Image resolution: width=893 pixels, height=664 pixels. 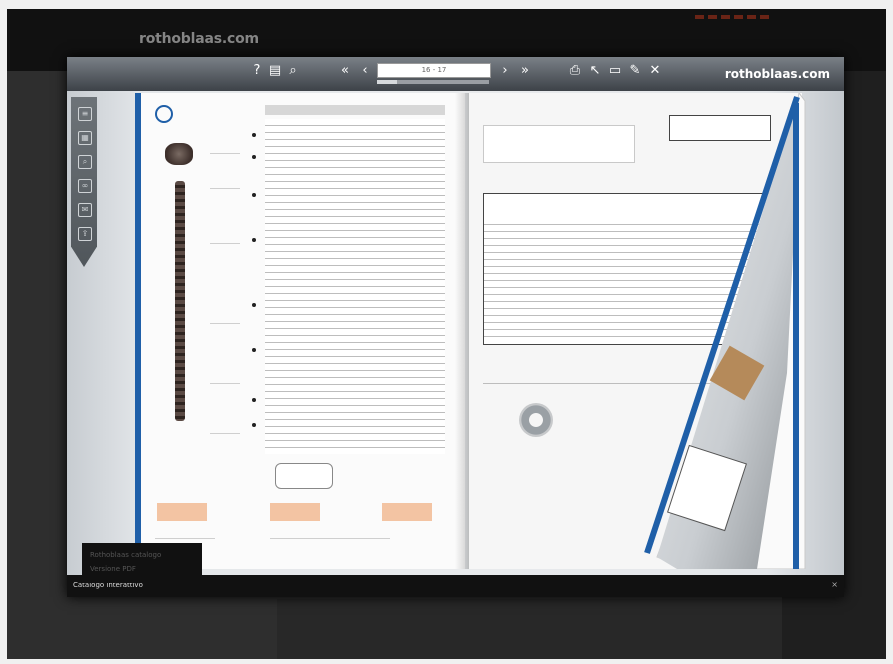 I want to click on help-icon: ?, so click(x=257, y=71).